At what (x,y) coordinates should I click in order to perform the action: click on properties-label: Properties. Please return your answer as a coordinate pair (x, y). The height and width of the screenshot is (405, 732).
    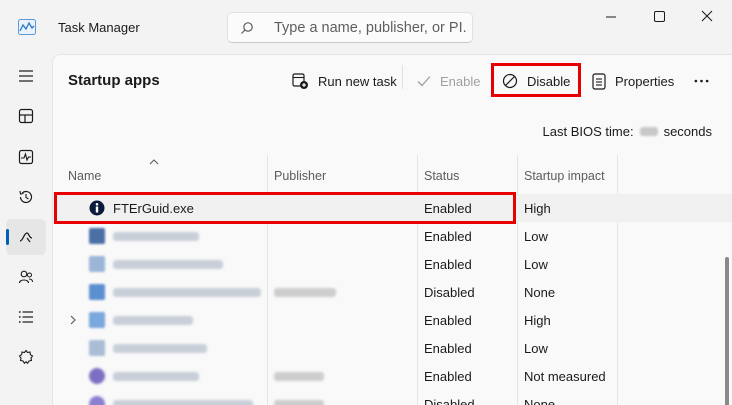
    Looking at the image, I should click on (645, 81).